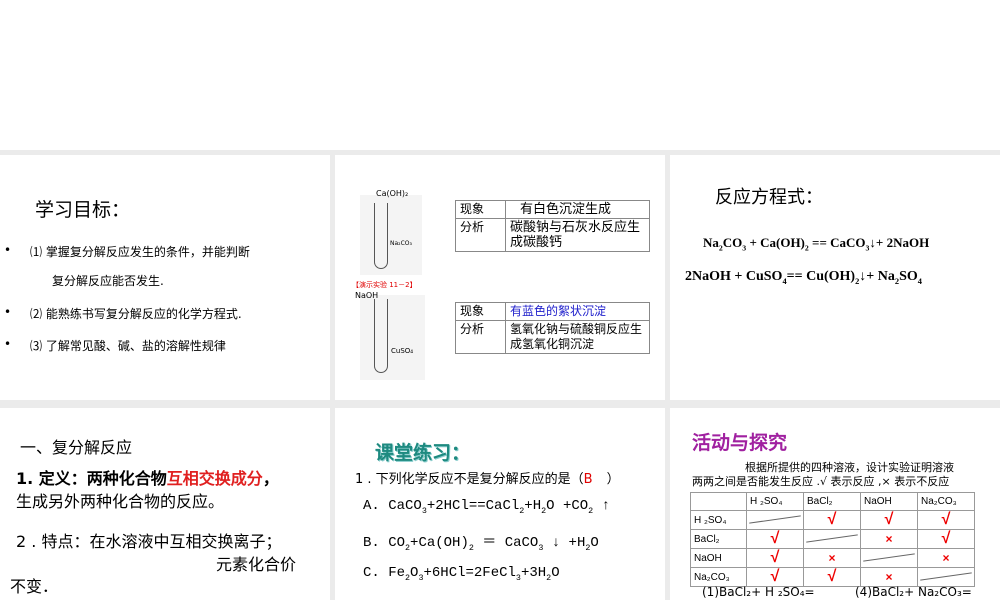  Describe the element at coordinates (775, 242) in the screenshot. I see `formula-part: + Ca(OH)` at that location.